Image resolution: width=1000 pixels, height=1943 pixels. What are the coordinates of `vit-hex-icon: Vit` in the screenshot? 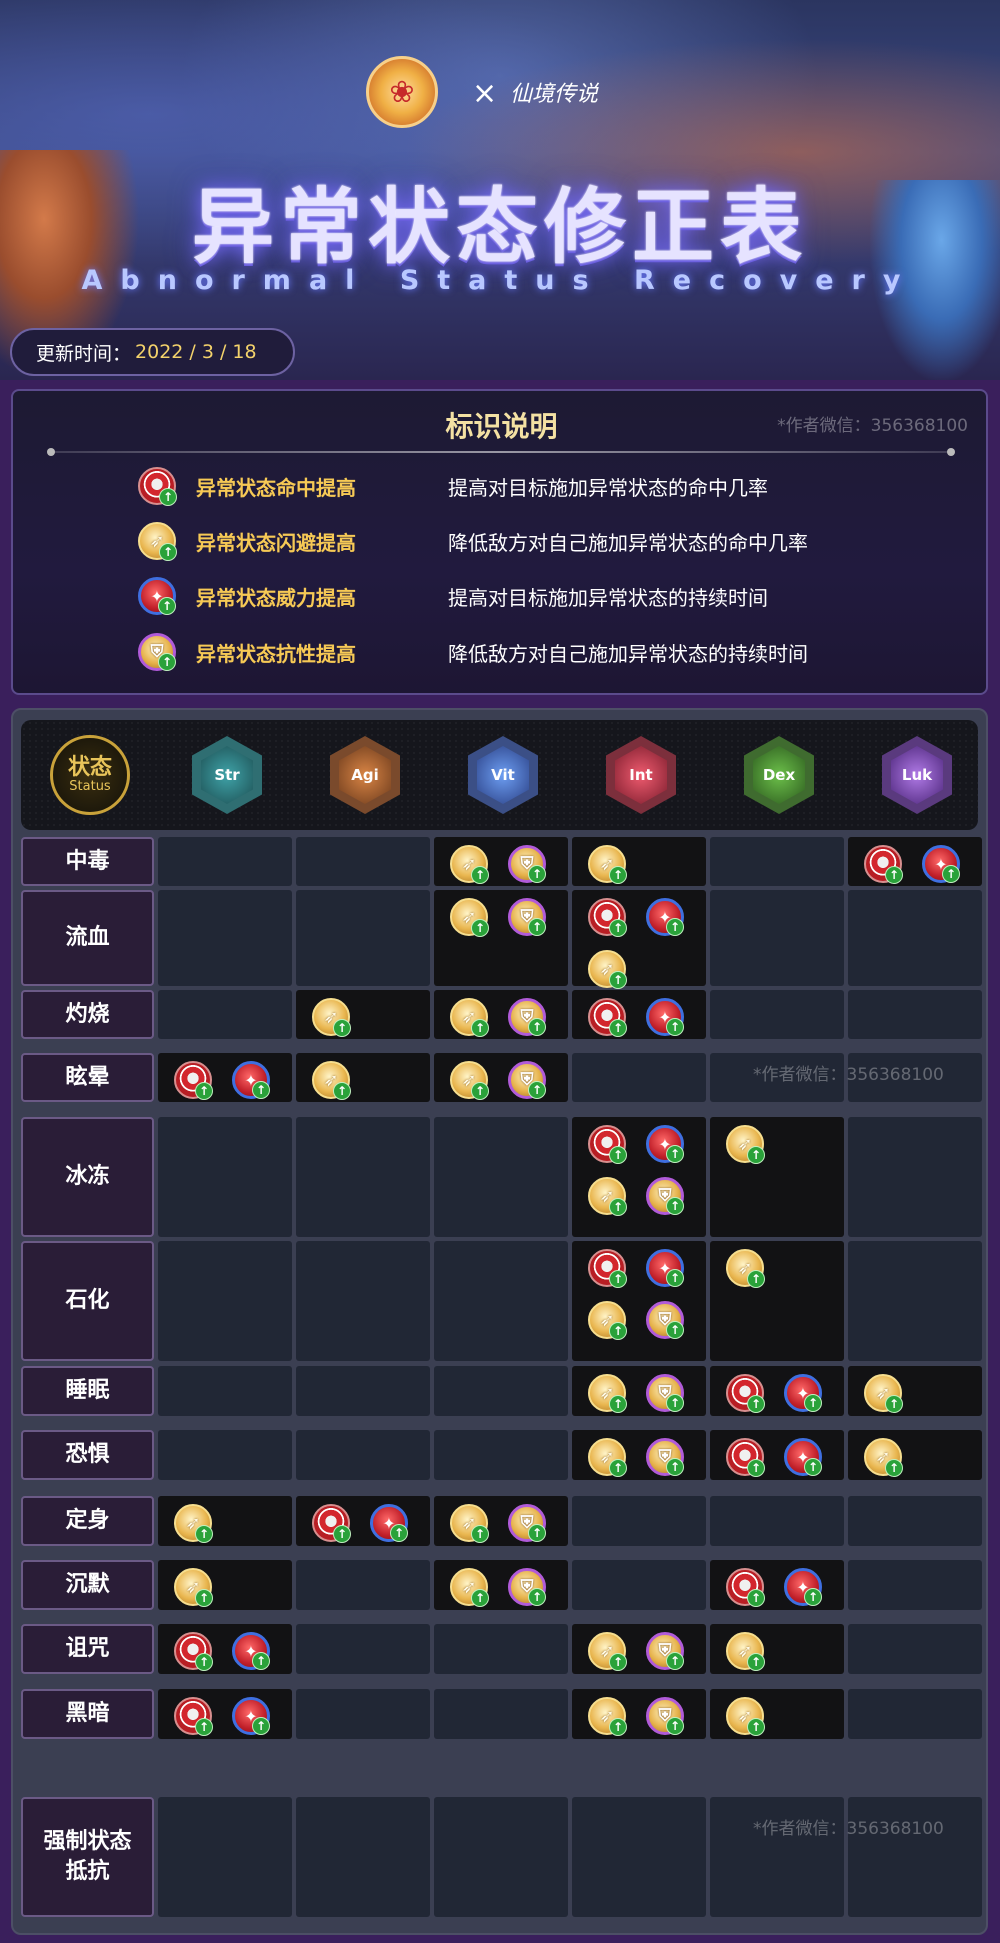 It's located at (503, 775).